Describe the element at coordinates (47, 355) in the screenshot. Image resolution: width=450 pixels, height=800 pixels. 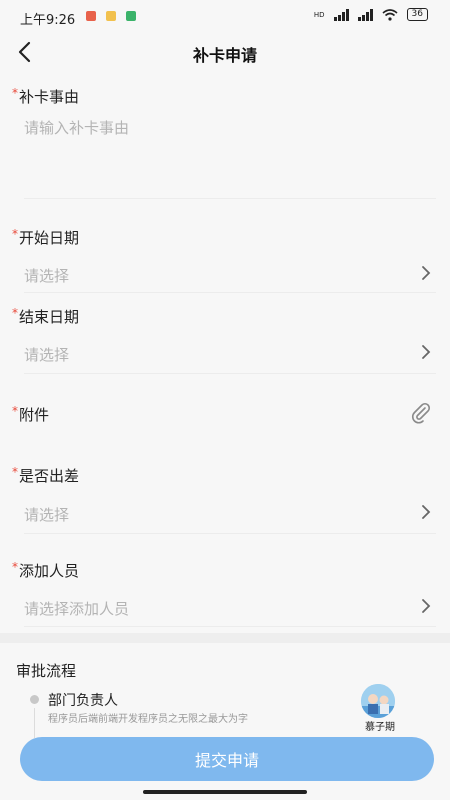
I see `end-date-value: 请选择` at that location.